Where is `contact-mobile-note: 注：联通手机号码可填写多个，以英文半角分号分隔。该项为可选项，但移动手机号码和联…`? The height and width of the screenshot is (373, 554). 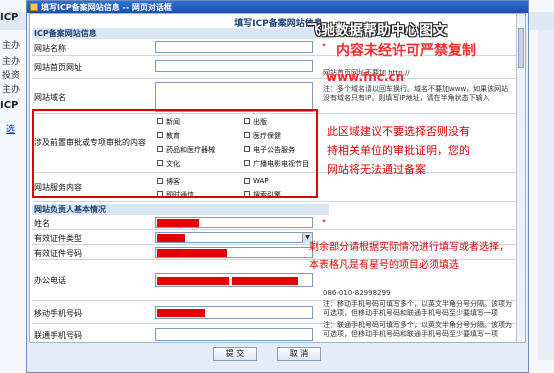
contact-mobile-note: 注：联通手机号码可填写多个，以英文半角分号分隔。该项为可选项，但移动手机号码和联… is located at coordinates (417, 329).